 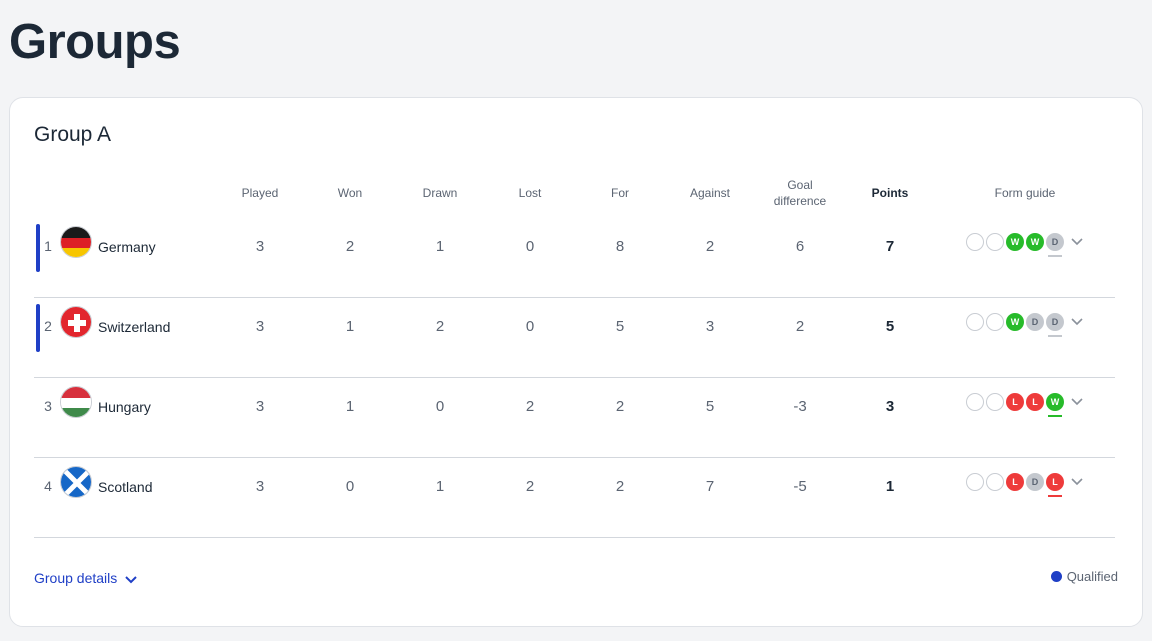 I want to click on qualified-dot-icon, so click(x=1056, y=576).